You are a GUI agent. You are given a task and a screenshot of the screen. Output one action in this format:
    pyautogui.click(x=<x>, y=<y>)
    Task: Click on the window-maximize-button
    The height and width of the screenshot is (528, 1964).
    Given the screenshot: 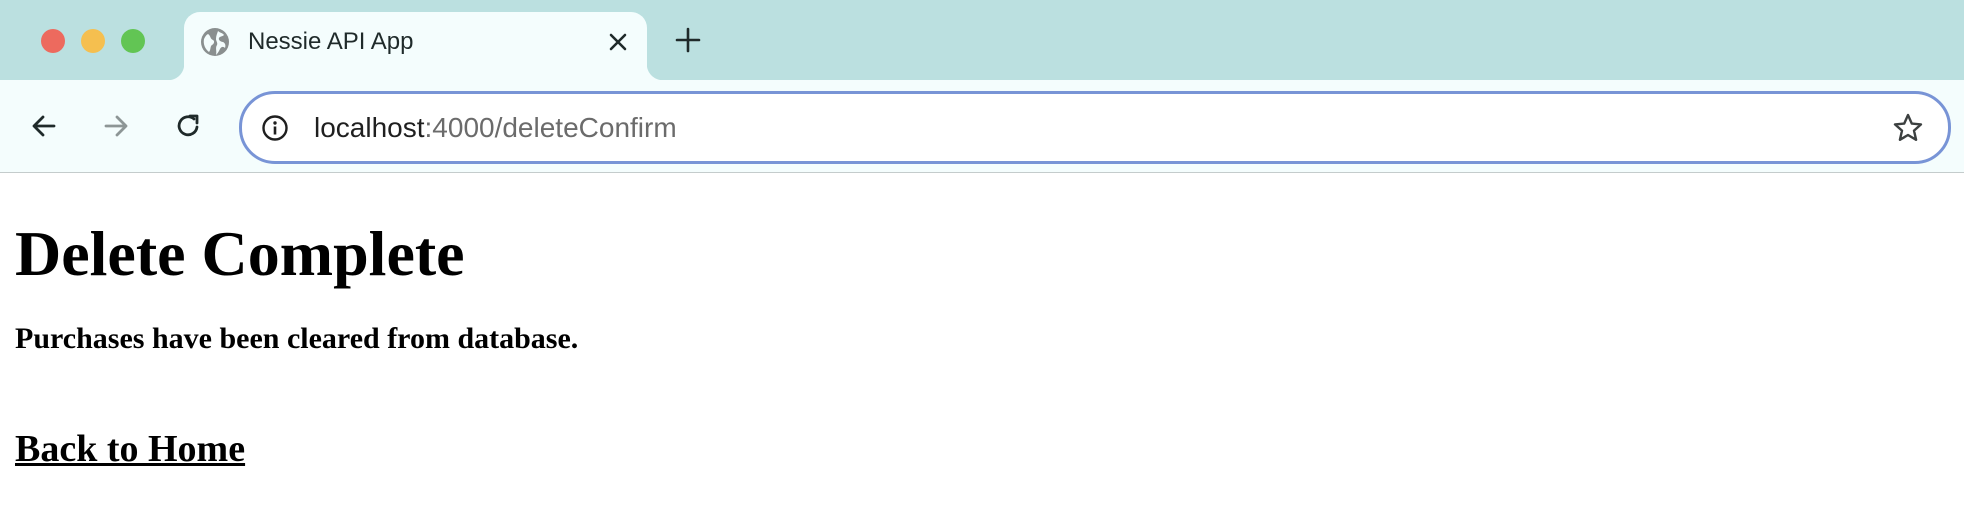 What is the action you would take?
    pyautogui.click(x=133, y=41)
    